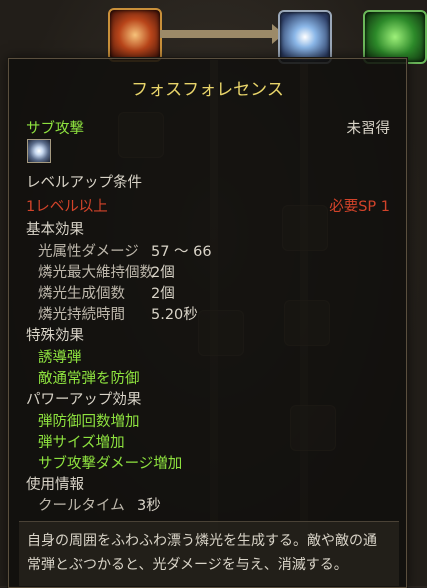  I want to click on stat-label: 燐光最大維持個数, so click(96, 273).